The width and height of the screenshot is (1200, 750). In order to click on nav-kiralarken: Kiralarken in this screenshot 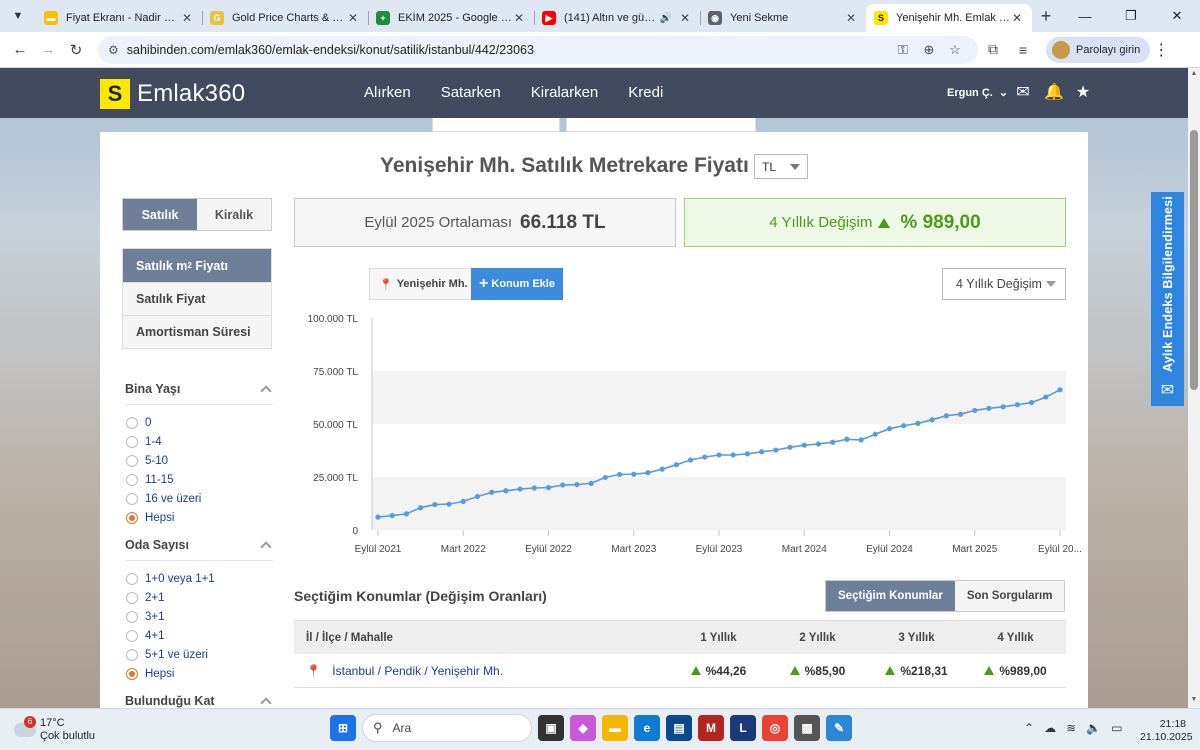, I will do `click(565, 92)`.